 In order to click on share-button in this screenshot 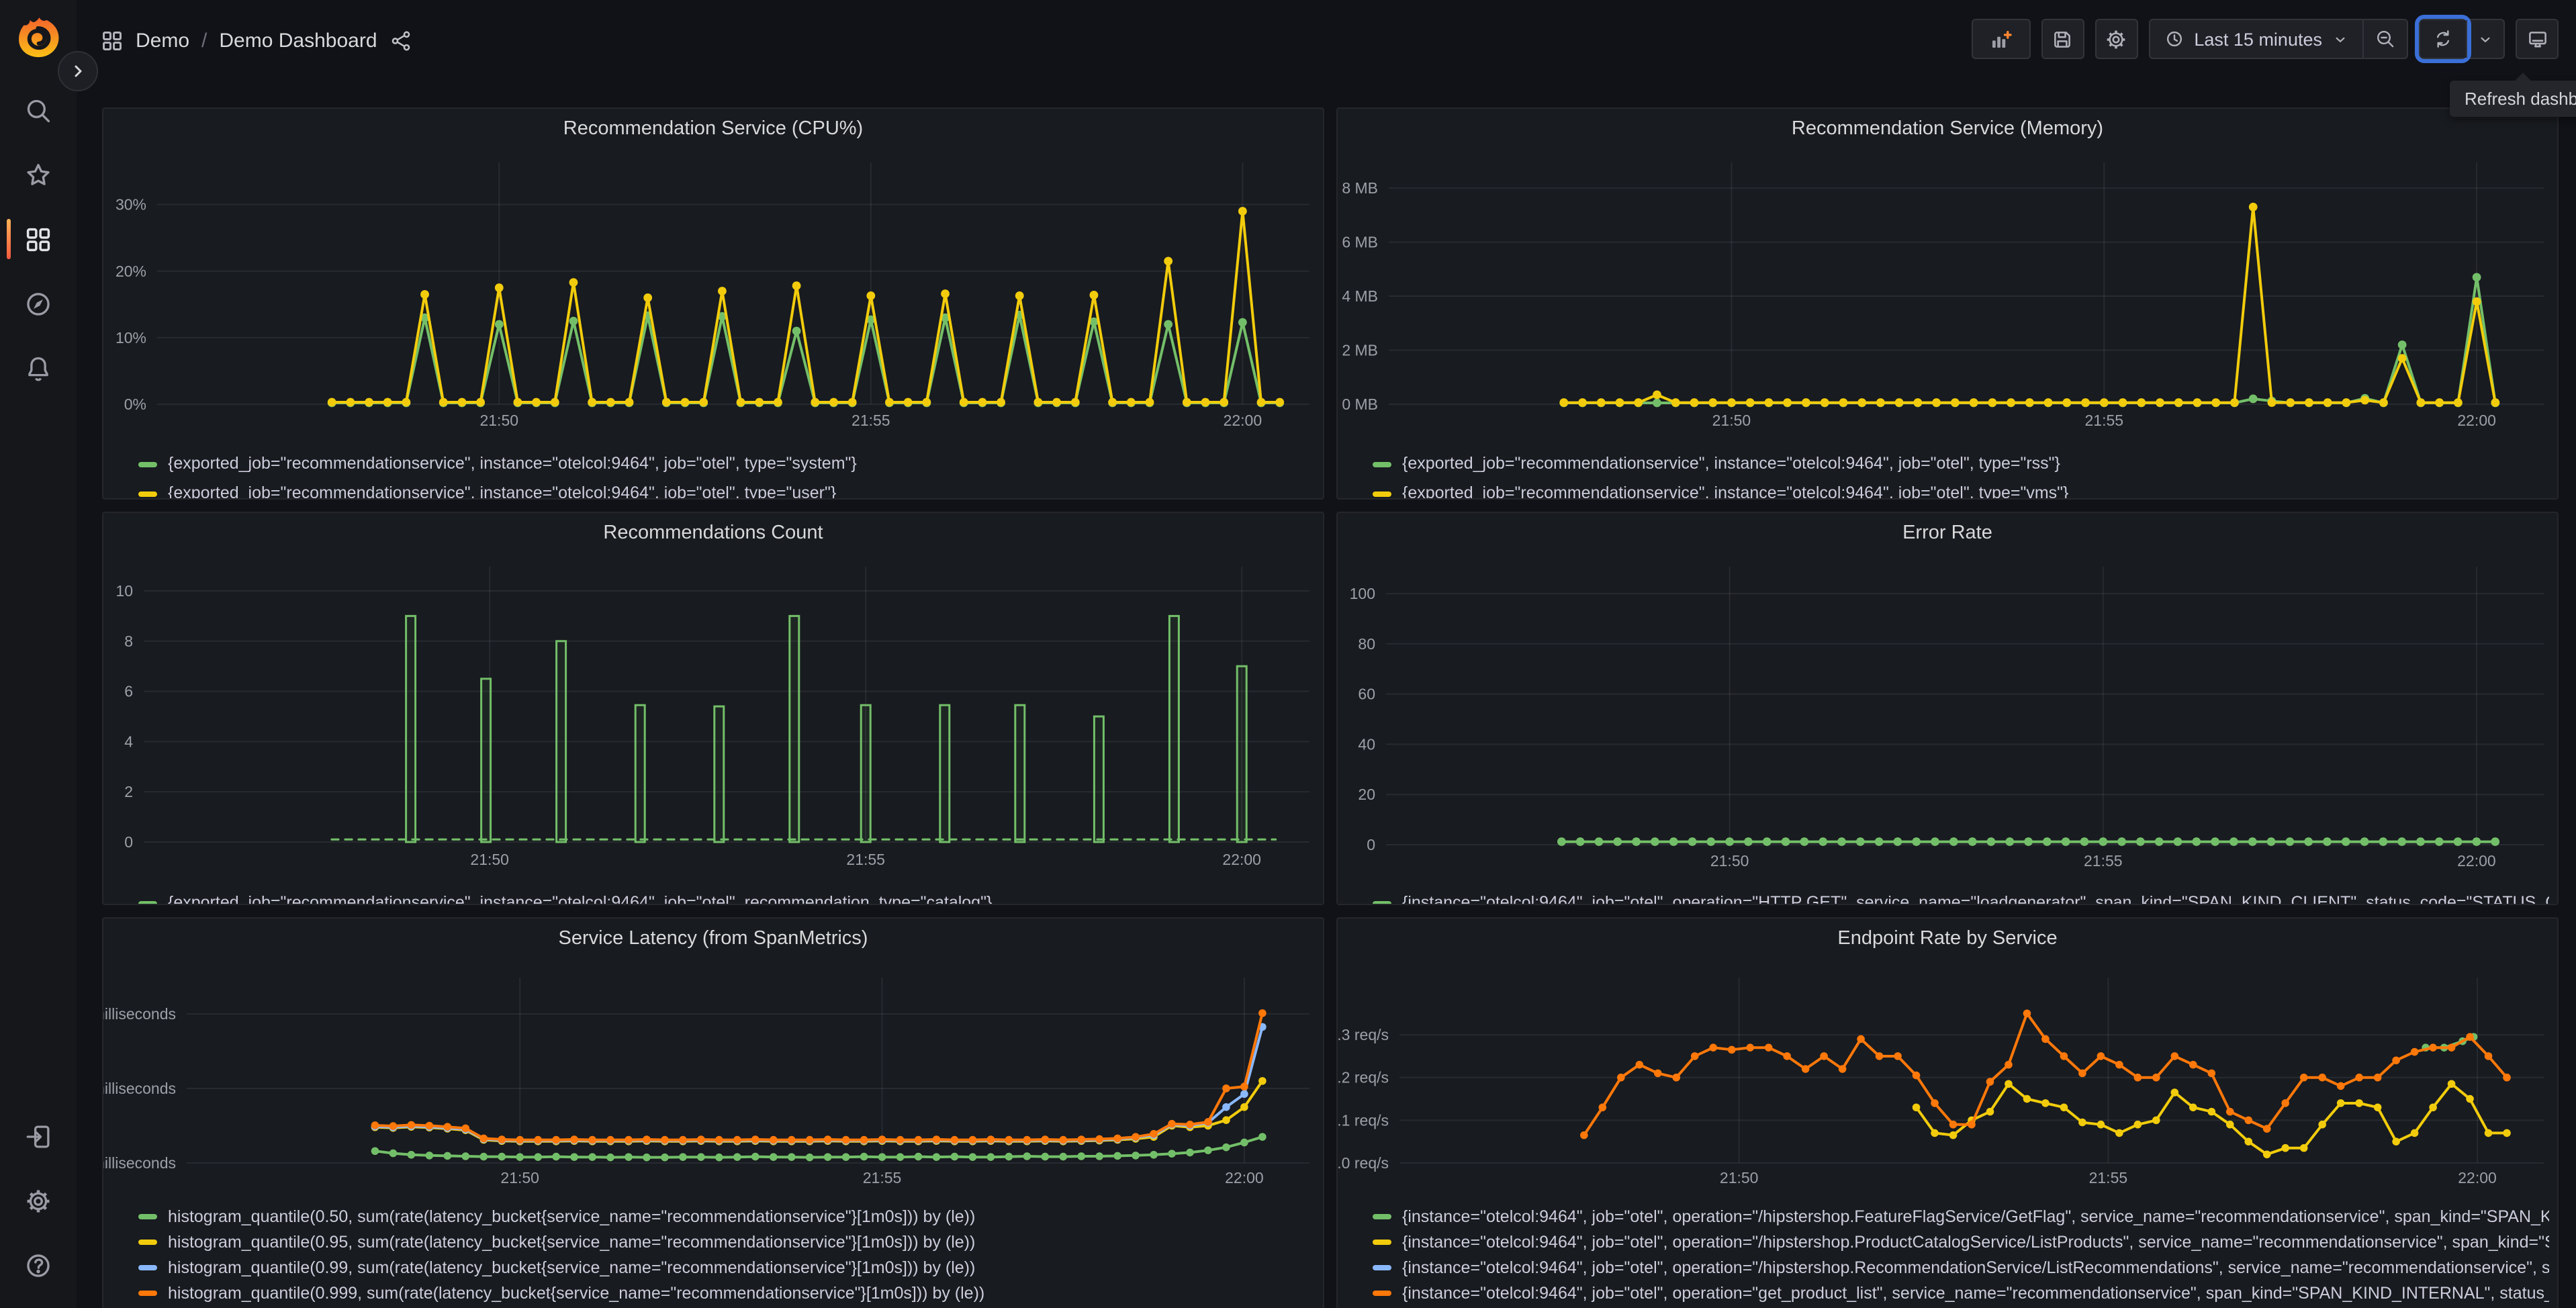, I will do `click(400, 41)`.